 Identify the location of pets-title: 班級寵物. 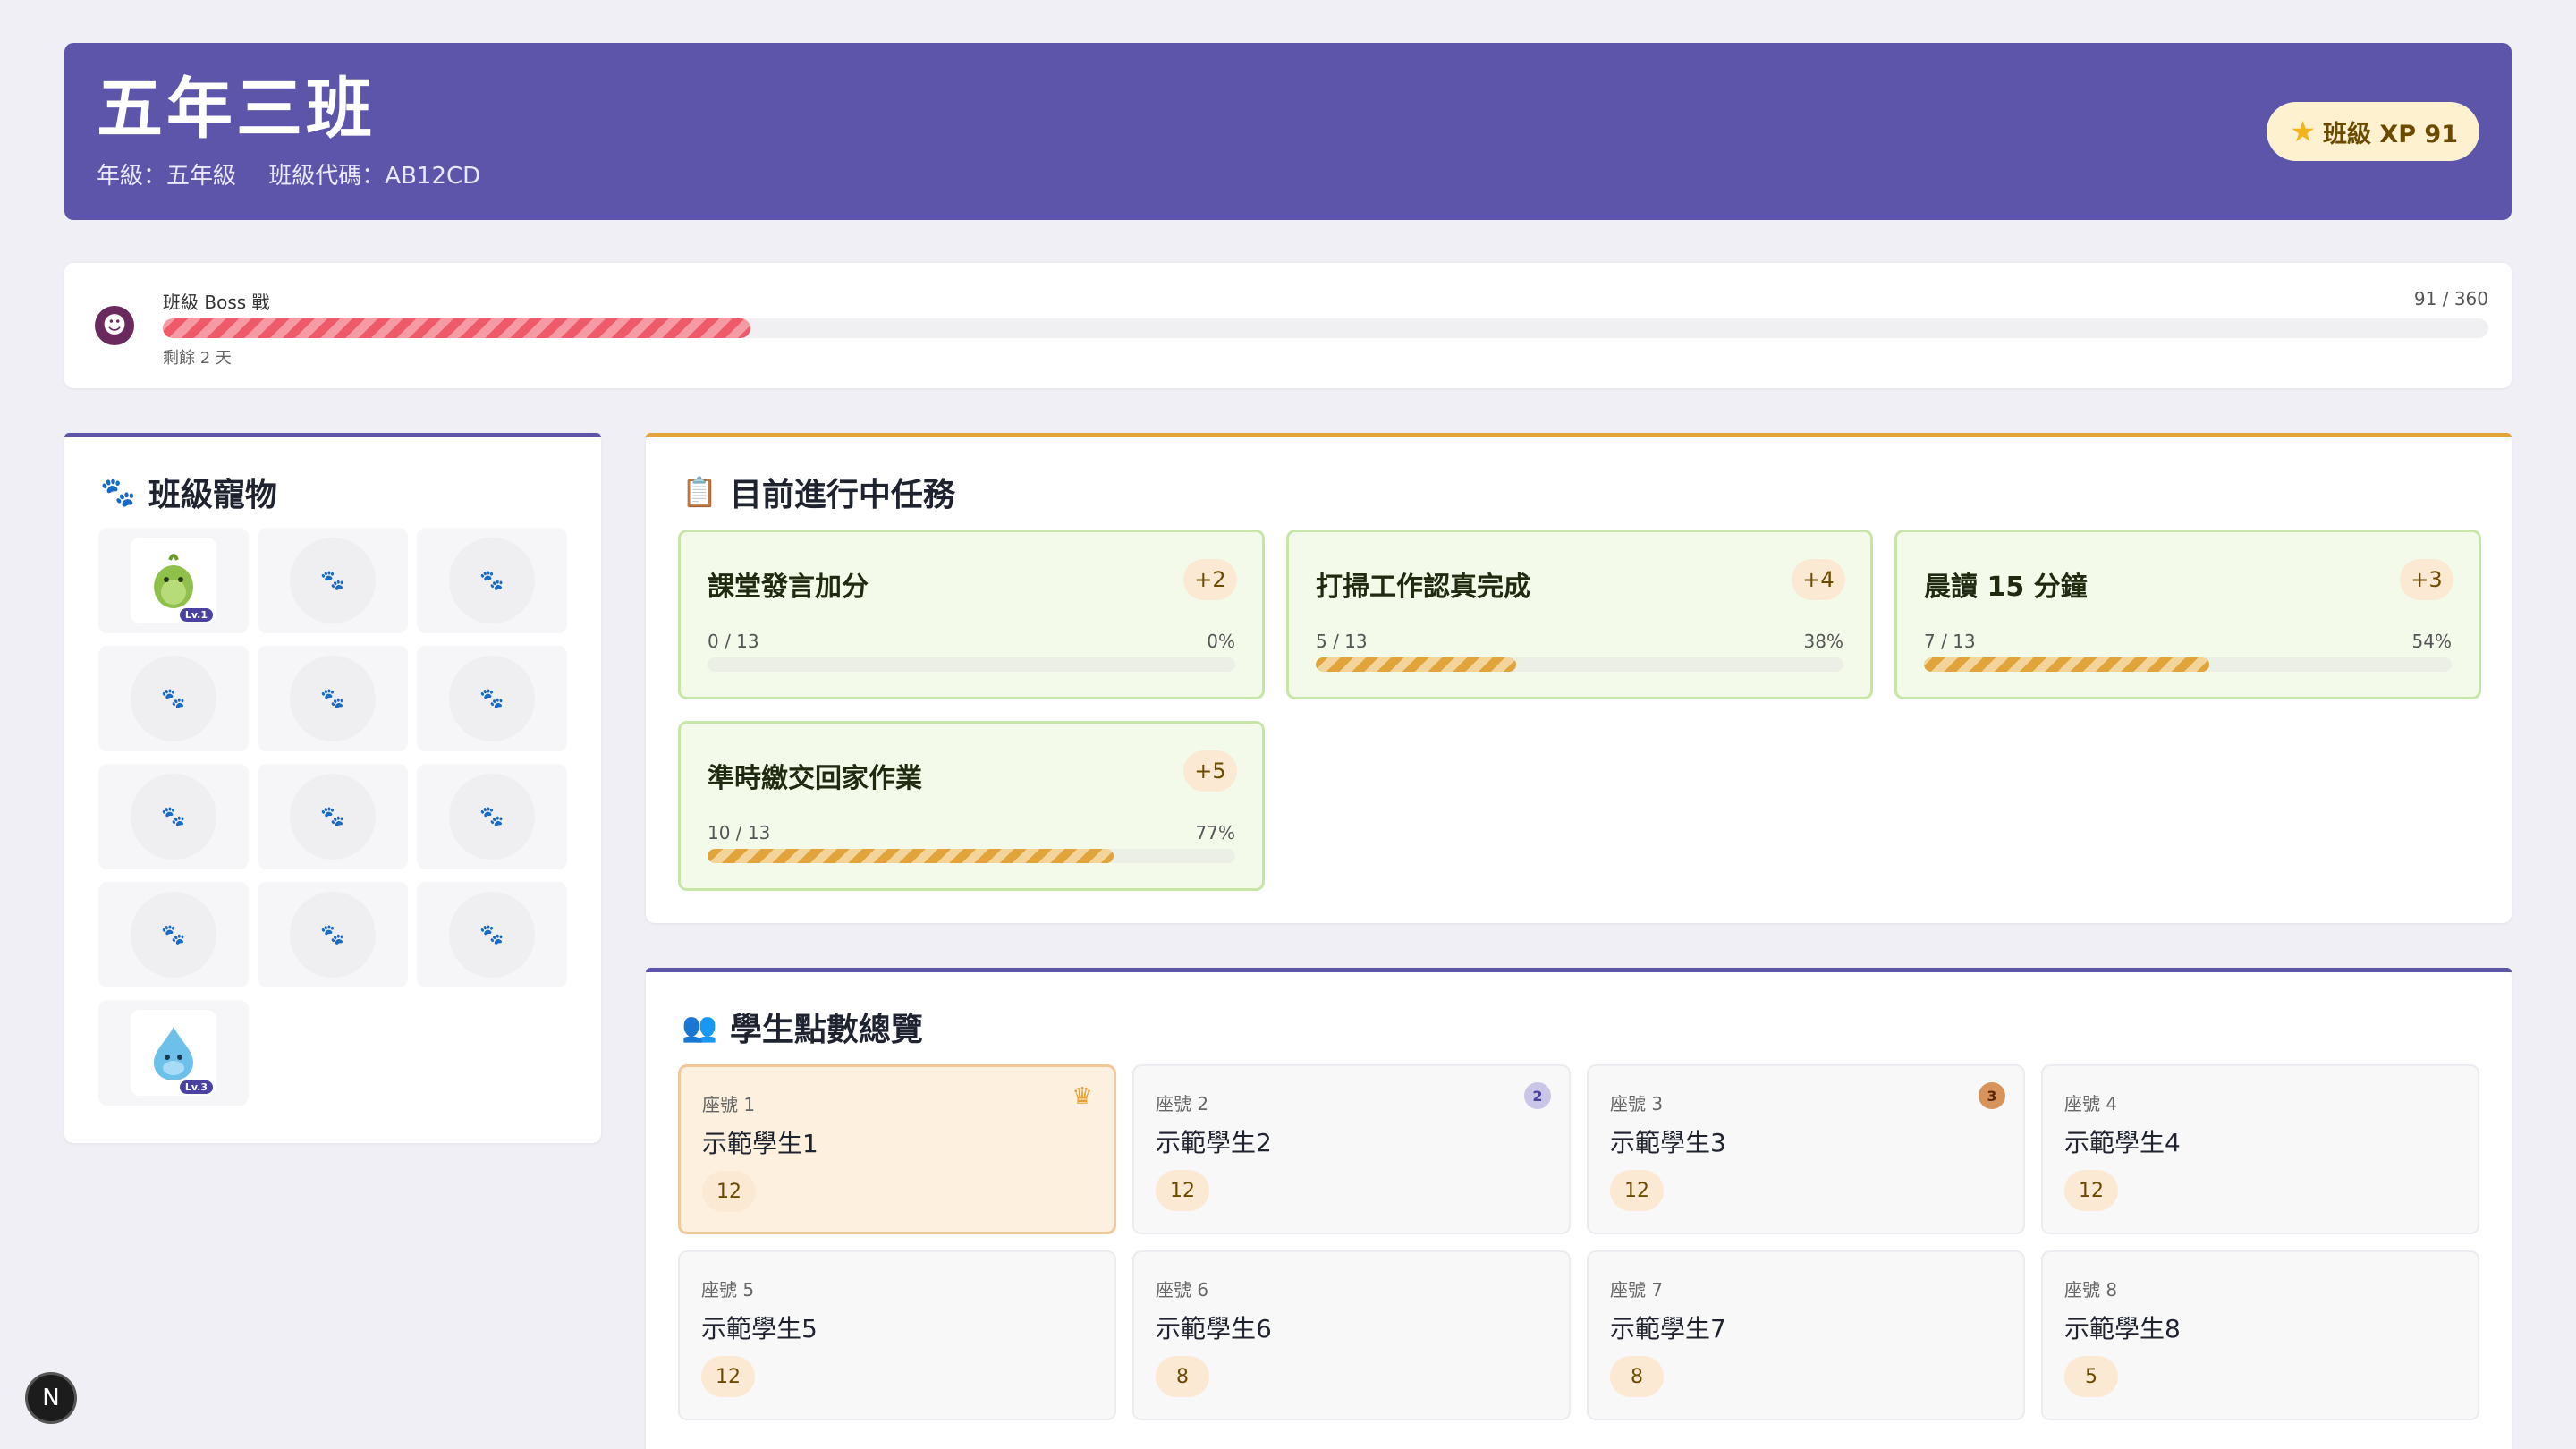
(212, 495).